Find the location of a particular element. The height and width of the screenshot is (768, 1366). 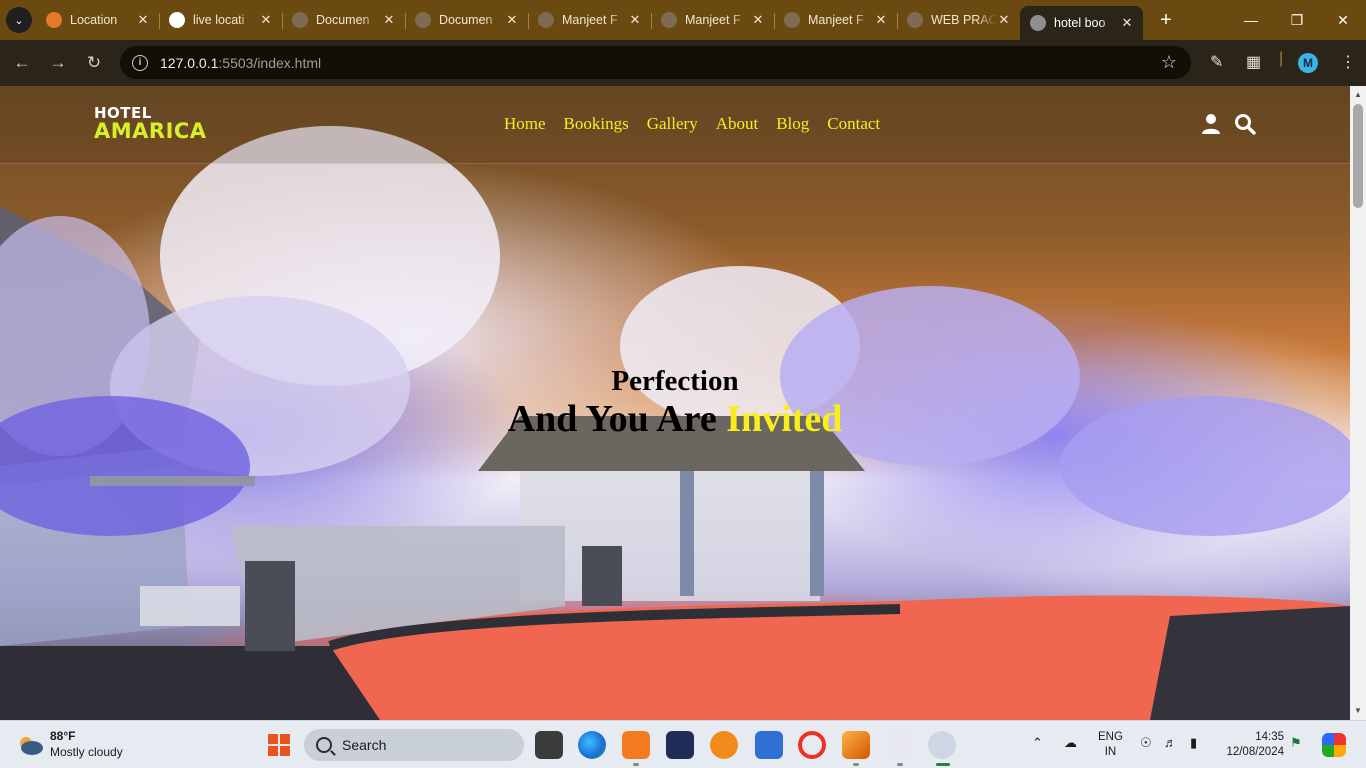

reload-icon: ↻ is located at coordinates (94, 63).